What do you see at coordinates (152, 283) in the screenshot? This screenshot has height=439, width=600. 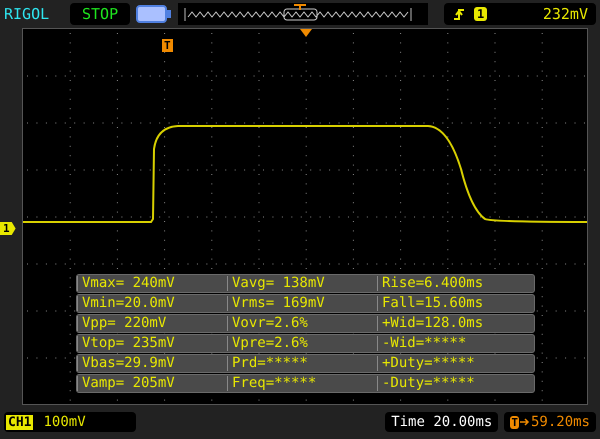 I see `measurement-value: Vmax= 240mV` at bounding box center [152, 283].